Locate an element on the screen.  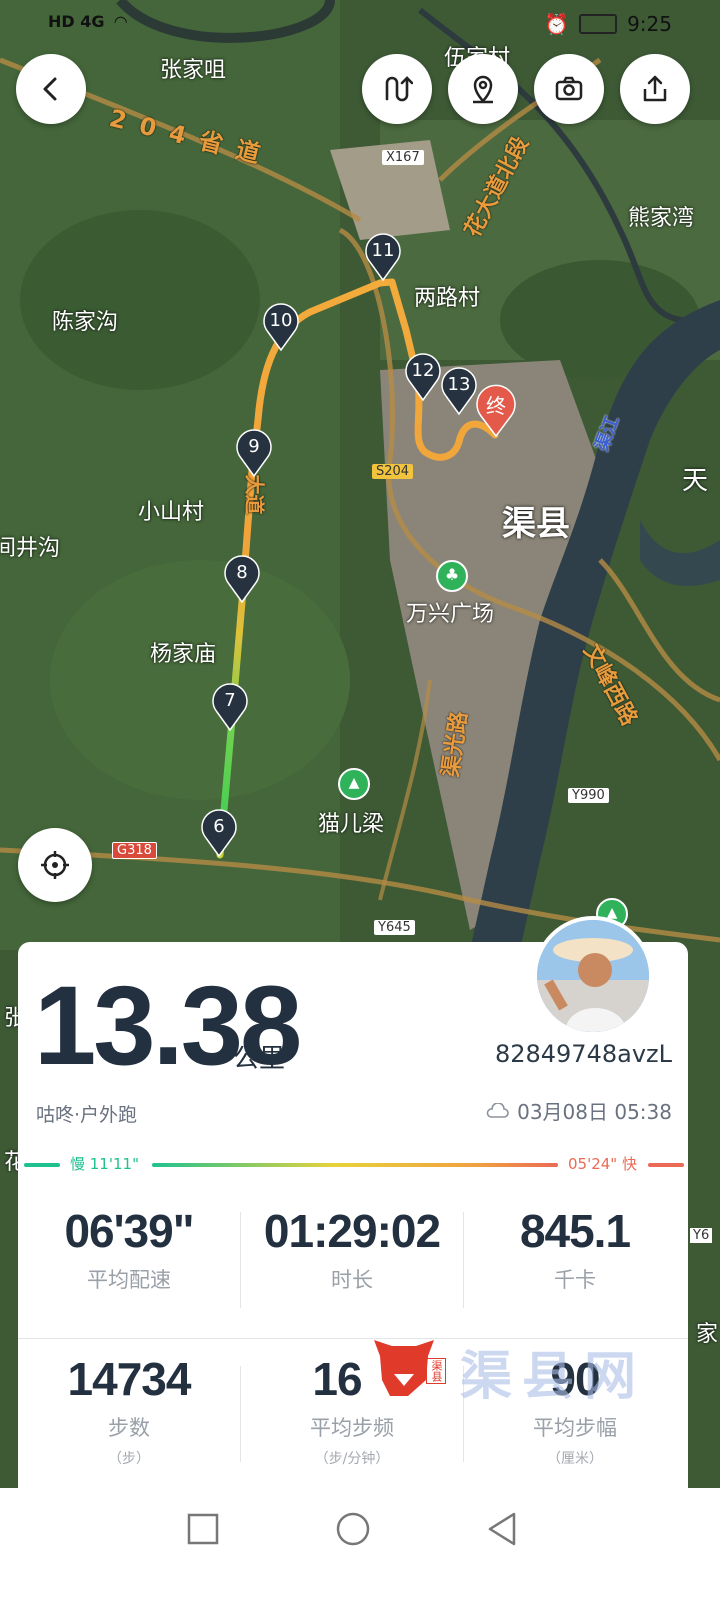
km-marker-9: 9 is located at coordinates (254, 455).